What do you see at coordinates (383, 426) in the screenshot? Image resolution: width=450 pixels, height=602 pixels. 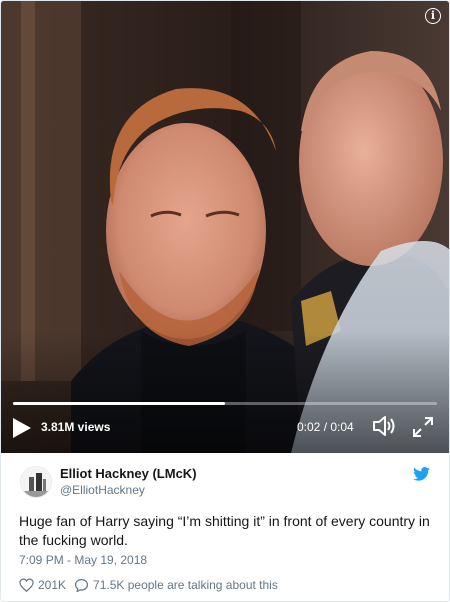 I see `volume-icon` at bounding box center [383, 426].